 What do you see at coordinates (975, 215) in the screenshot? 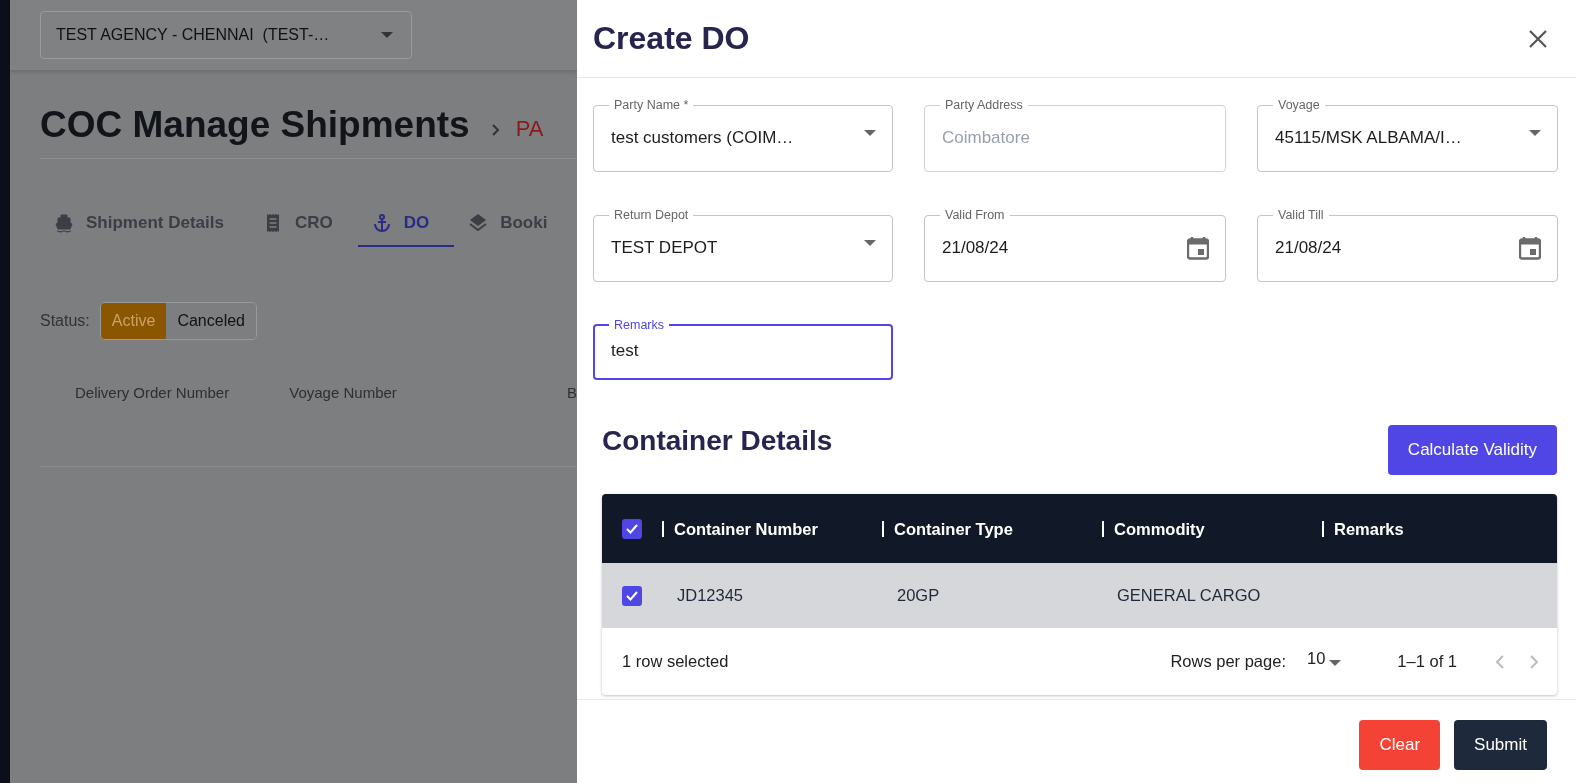
I see `field-label: Valid From` at bounding box center [975, 215].